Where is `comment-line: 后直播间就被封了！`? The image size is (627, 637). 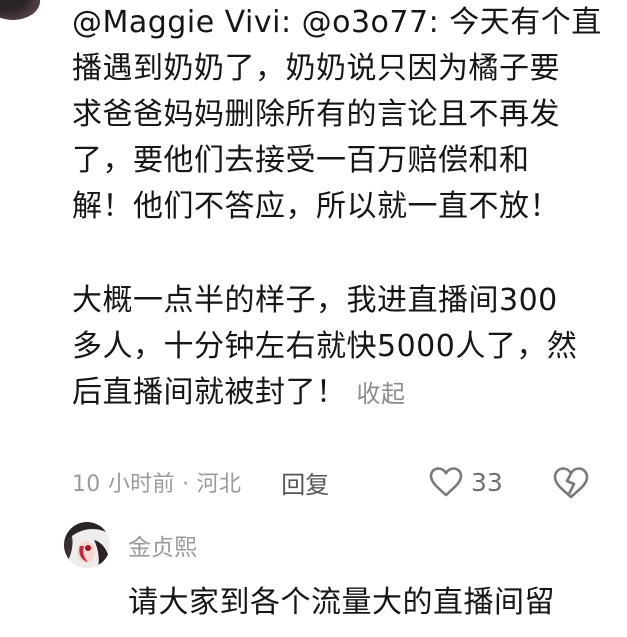
comment-line: 后直播间就被封了！ is located at coordinates (209, 392).